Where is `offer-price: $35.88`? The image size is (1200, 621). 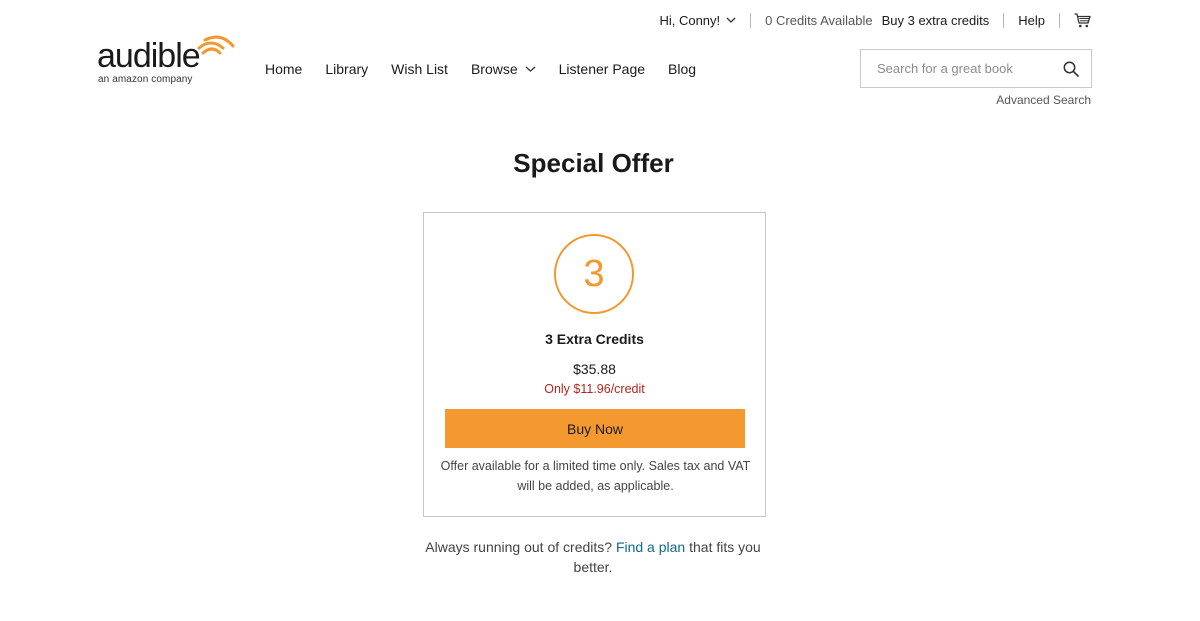 offer-price: $35.88 is located at coordinates (594, 369).